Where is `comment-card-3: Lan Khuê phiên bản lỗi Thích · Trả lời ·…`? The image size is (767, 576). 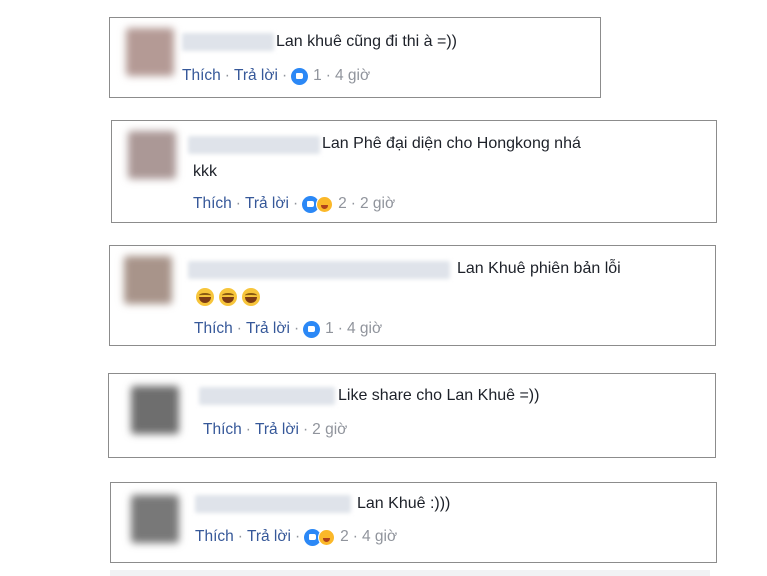 comment-card-3: Lan Khuê phiên bản lỗi Thích · Trả lời ·… is located at coordinates (412, 295).